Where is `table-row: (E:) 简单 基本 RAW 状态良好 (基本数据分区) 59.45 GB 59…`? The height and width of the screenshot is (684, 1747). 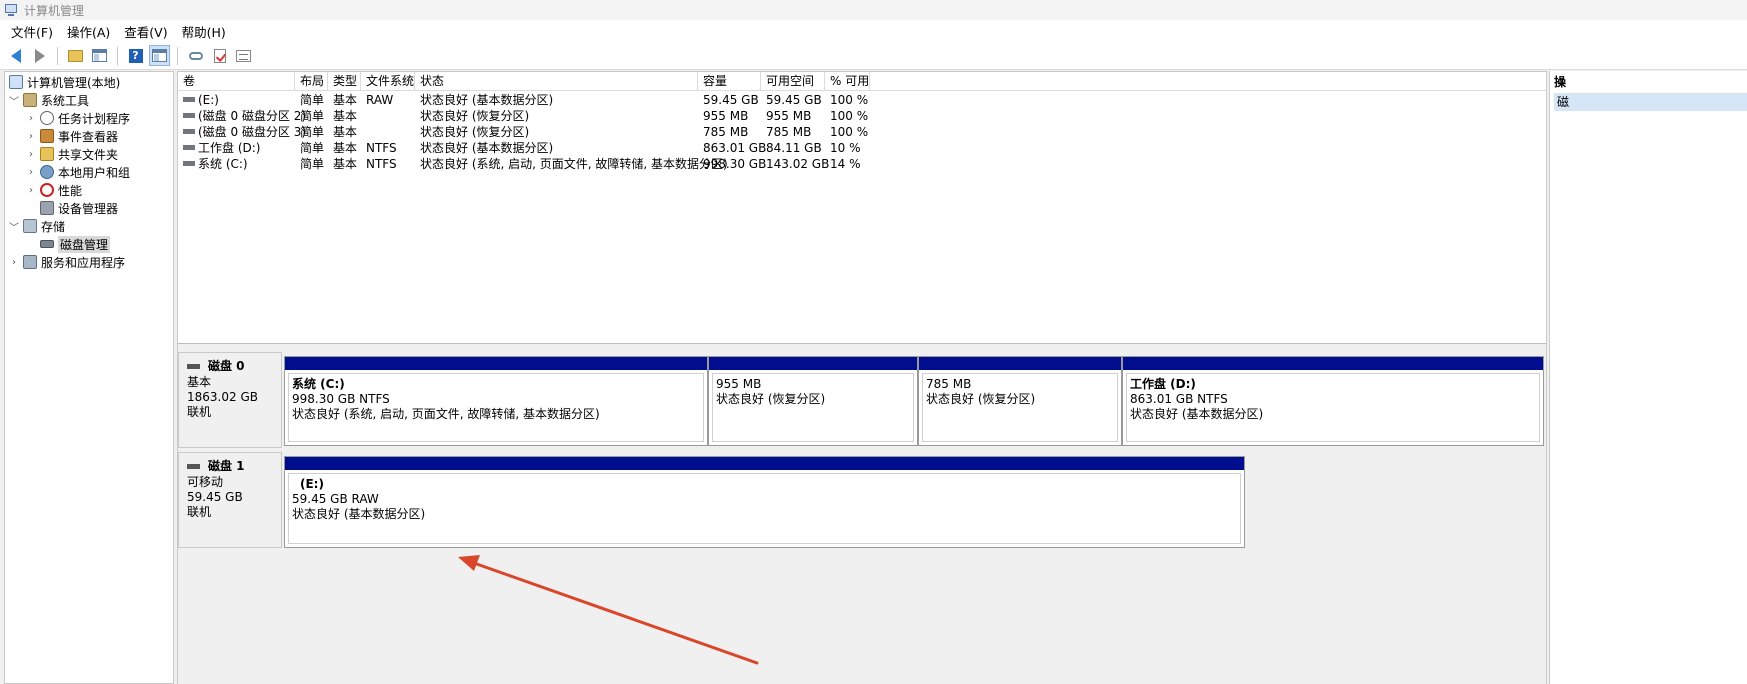
table-row: (E:) 简单 基本 RAW 状态良好 (基本数据分区) 59.45 GB 59… is located at coordinates (862, 100).